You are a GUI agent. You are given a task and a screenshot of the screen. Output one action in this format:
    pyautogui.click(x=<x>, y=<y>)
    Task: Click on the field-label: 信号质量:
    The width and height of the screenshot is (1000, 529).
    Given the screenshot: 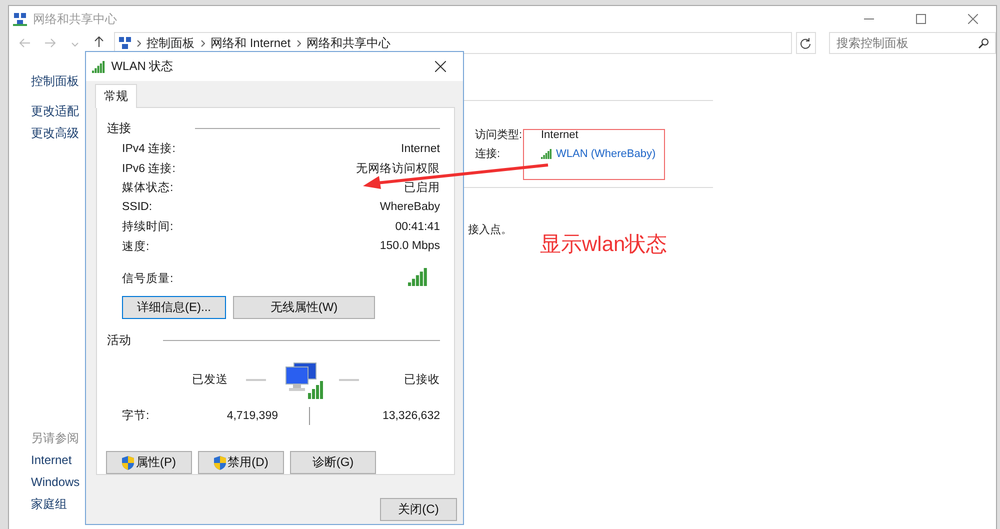 What is the action you would take?
    pyautogui.click(x=148, y=279)
    